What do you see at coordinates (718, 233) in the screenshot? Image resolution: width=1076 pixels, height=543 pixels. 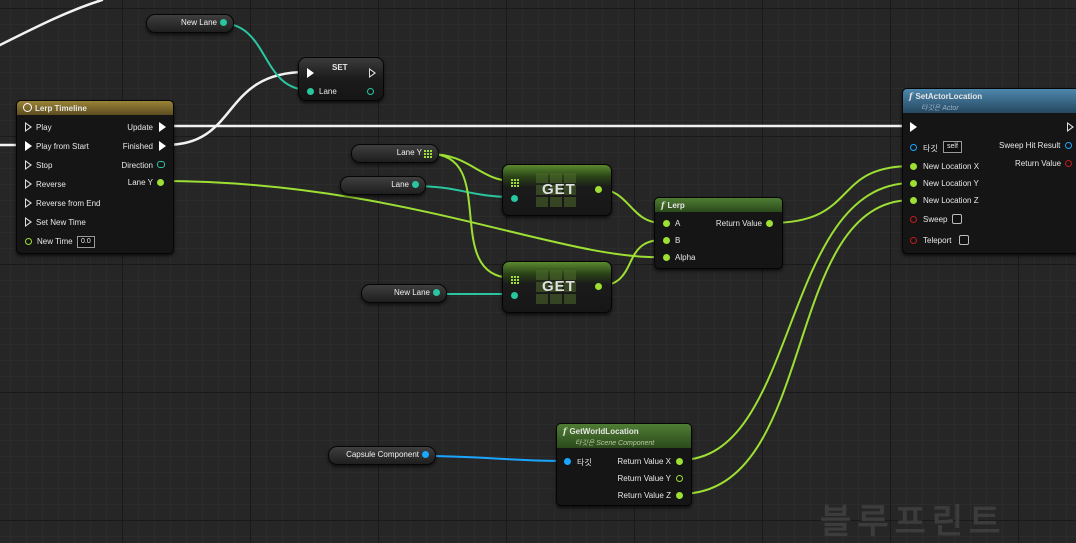 I see `lerp-node: f Lerp A B Alpha Return Value` at bounding box center [718, 233].